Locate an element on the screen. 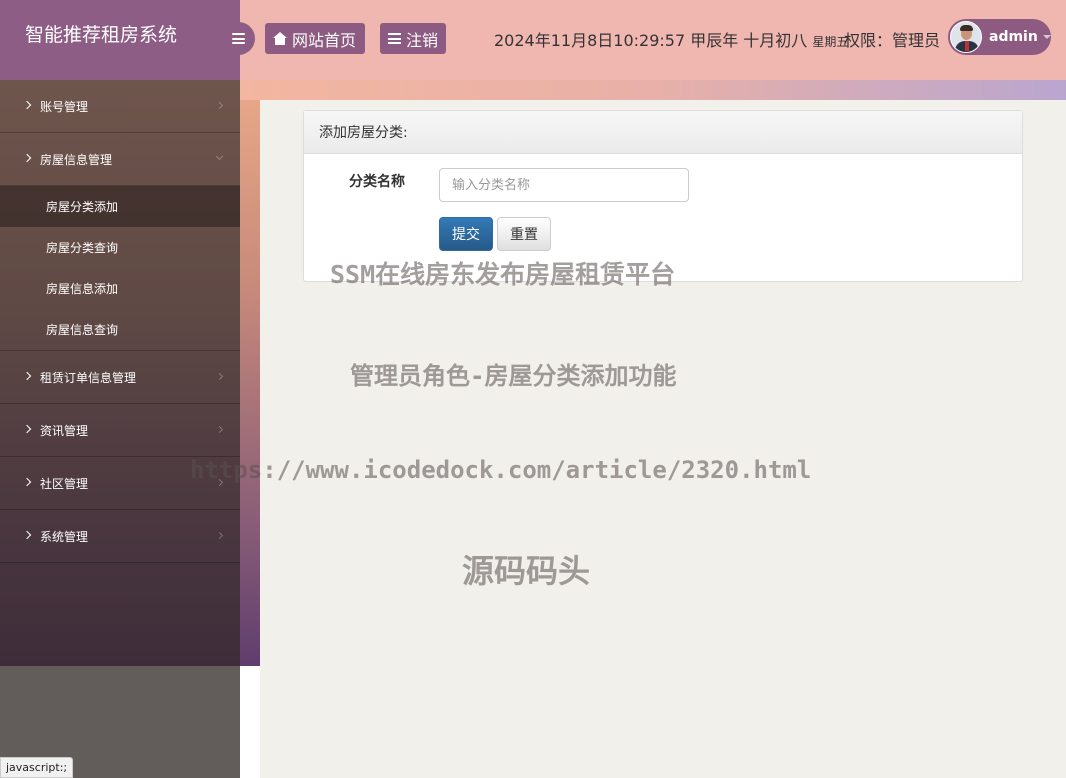 The width and height of the screenshot is (1066, 778). submenu-item-category-query: 房屋分类查询 is located at coordinates (120, 247).